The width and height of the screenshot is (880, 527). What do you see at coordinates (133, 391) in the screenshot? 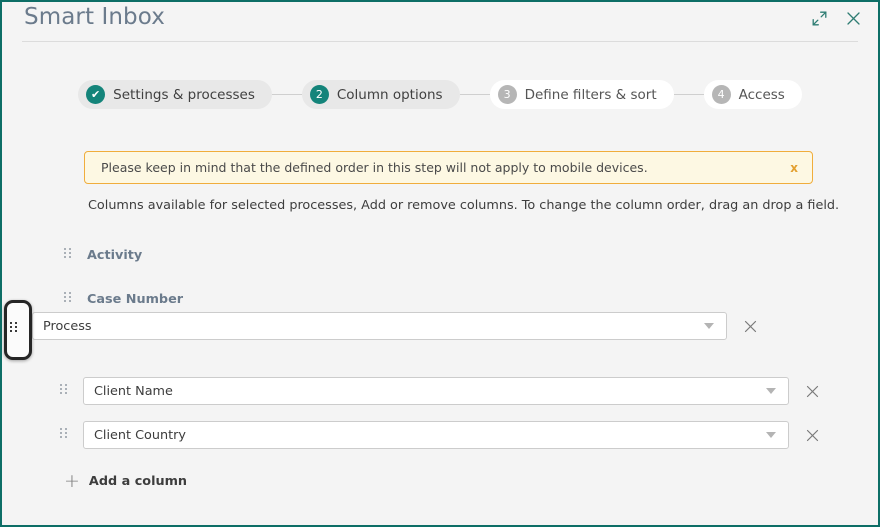
I see `column-select-value-client-name: Client Name` at bounding box center [133, 391].